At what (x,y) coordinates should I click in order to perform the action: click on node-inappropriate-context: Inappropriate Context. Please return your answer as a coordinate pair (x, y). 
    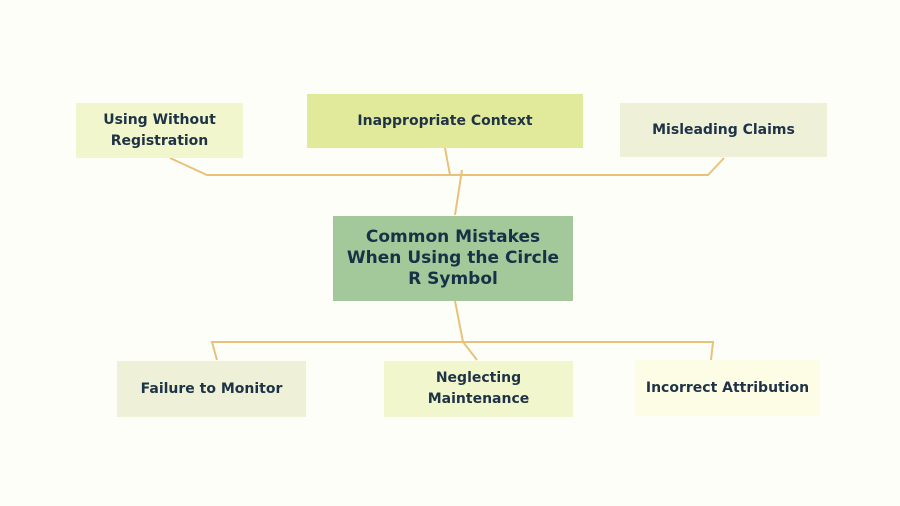
    Looking at the image, I should click on (445, 121).